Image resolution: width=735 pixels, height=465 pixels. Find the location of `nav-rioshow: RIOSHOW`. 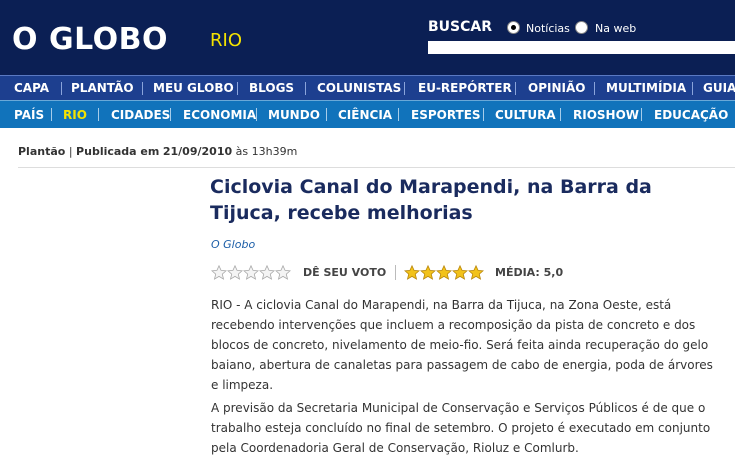

nav-rioshow: RIOSHOW is located at coordinates (606, 114).